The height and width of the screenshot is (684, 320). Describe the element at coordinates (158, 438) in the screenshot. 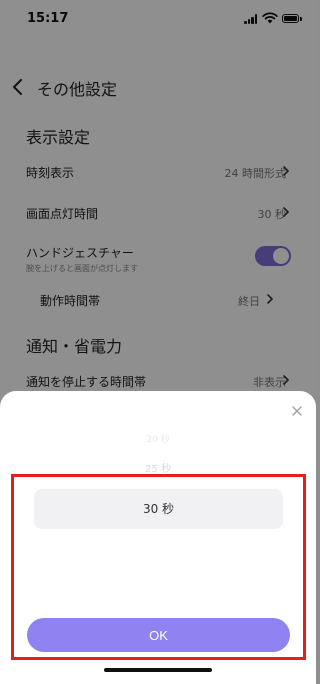

I see `picker-option: 20 秒` at that location.